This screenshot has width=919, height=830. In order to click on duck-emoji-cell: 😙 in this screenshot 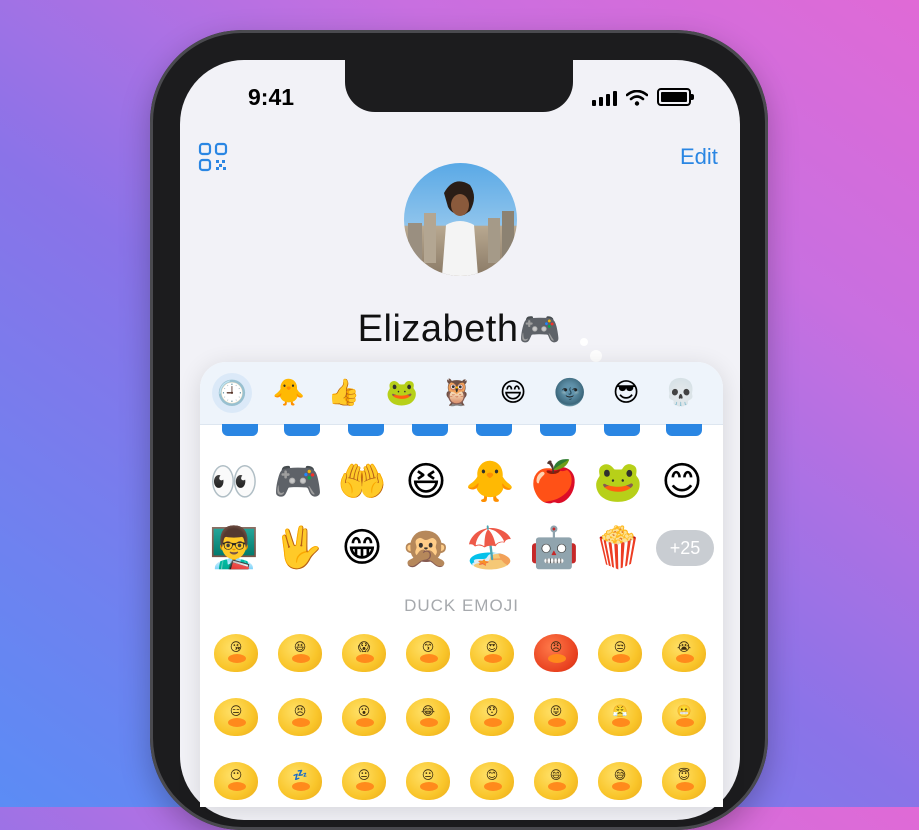, I will do `click(428, 653)`.